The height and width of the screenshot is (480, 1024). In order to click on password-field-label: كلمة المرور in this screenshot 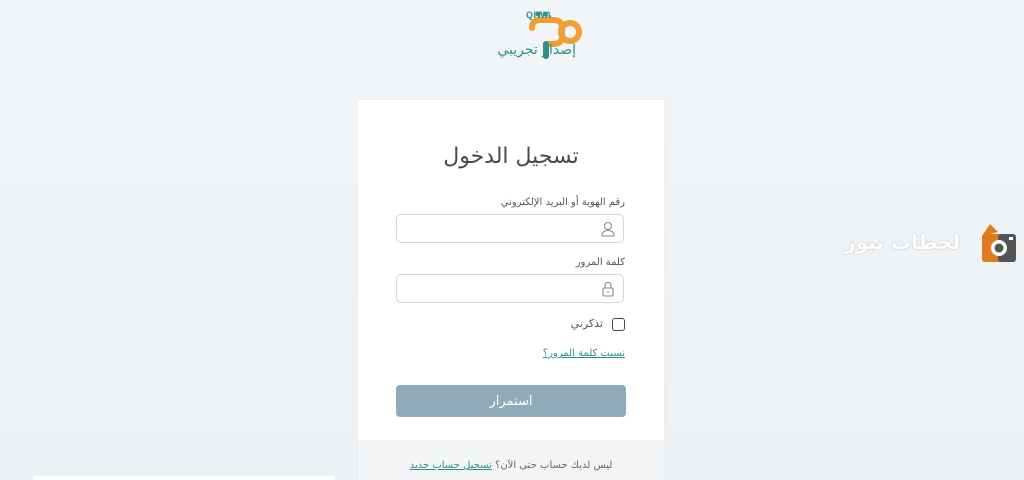, I will do `click(600, 262)`.